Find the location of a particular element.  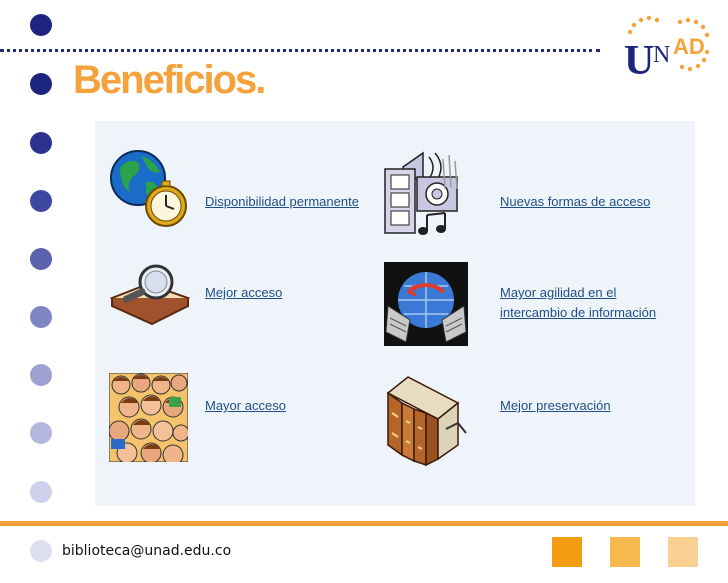

footer-rule is located at coordinates (364, 523).